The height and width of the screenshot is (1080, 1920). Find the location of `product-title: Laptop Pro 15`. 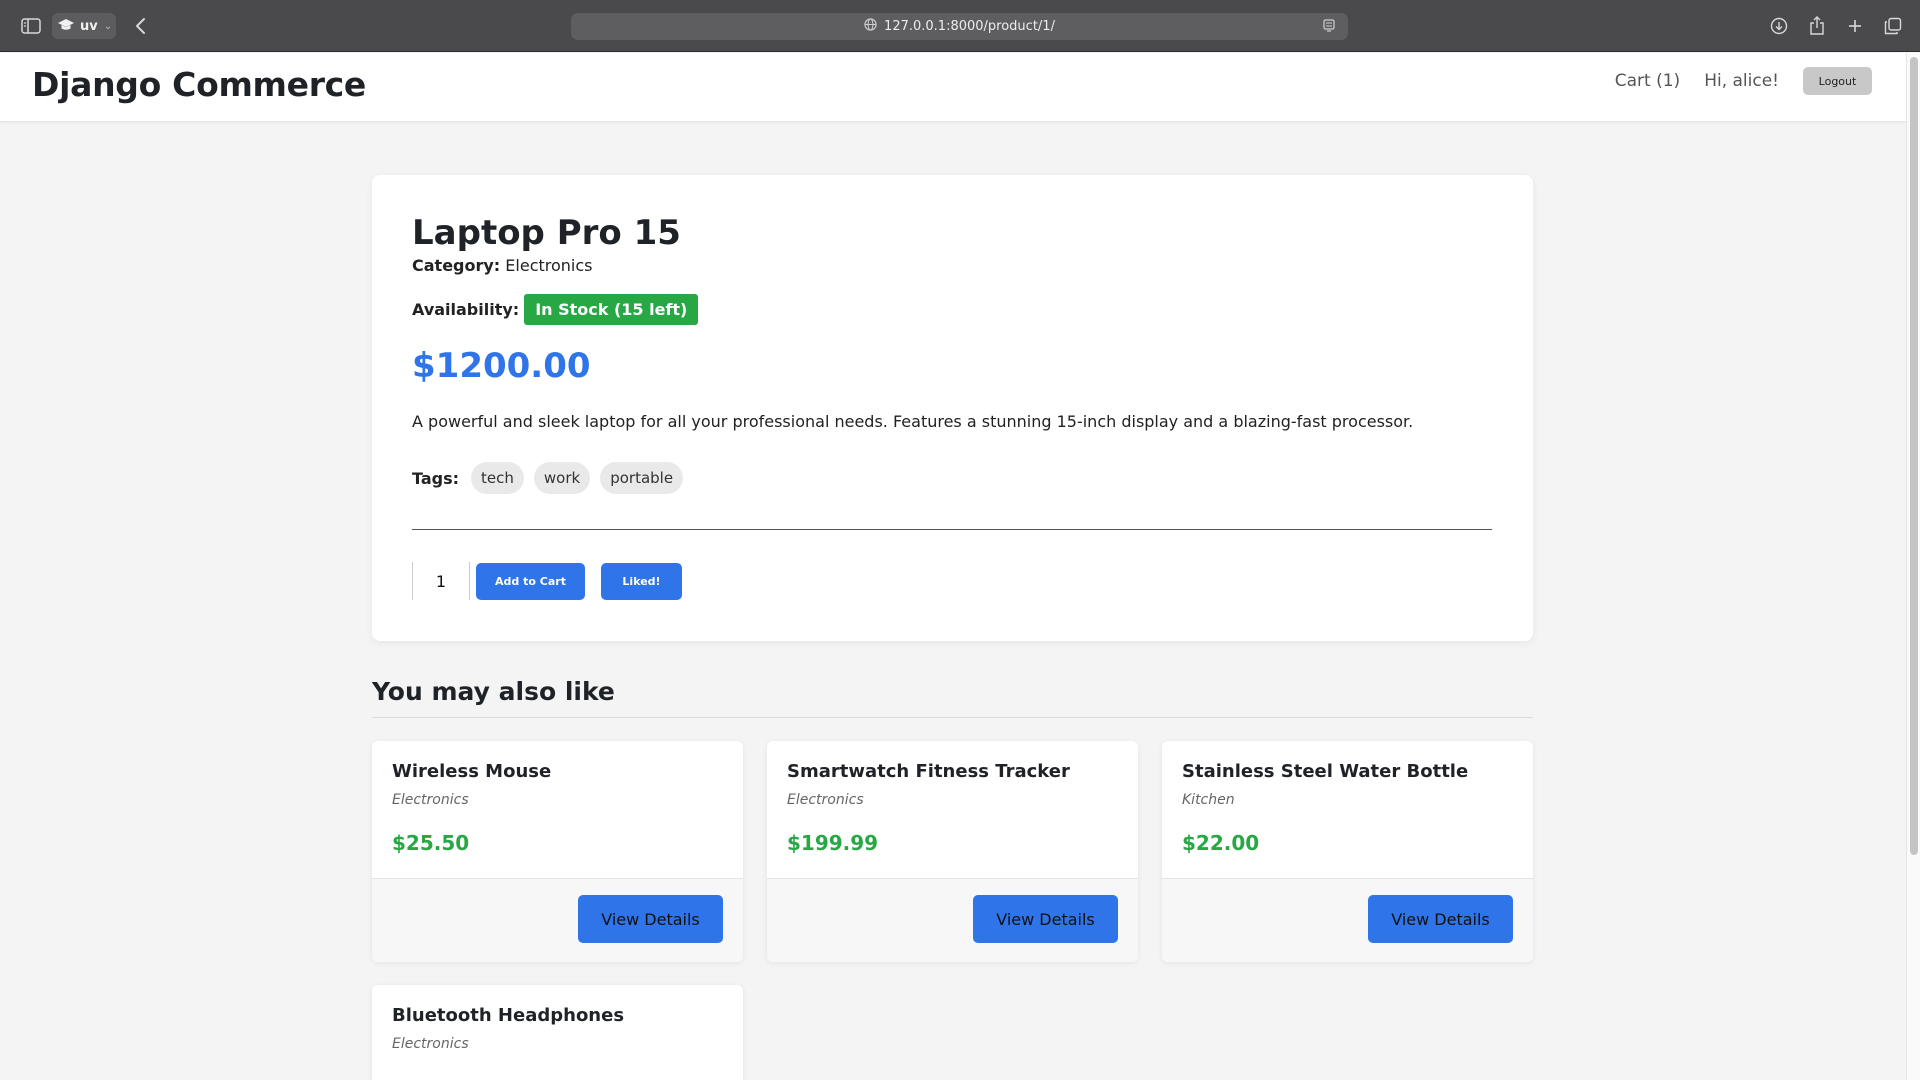

product-title: Laptop Pro 15 is located at coordinates (546, 233).